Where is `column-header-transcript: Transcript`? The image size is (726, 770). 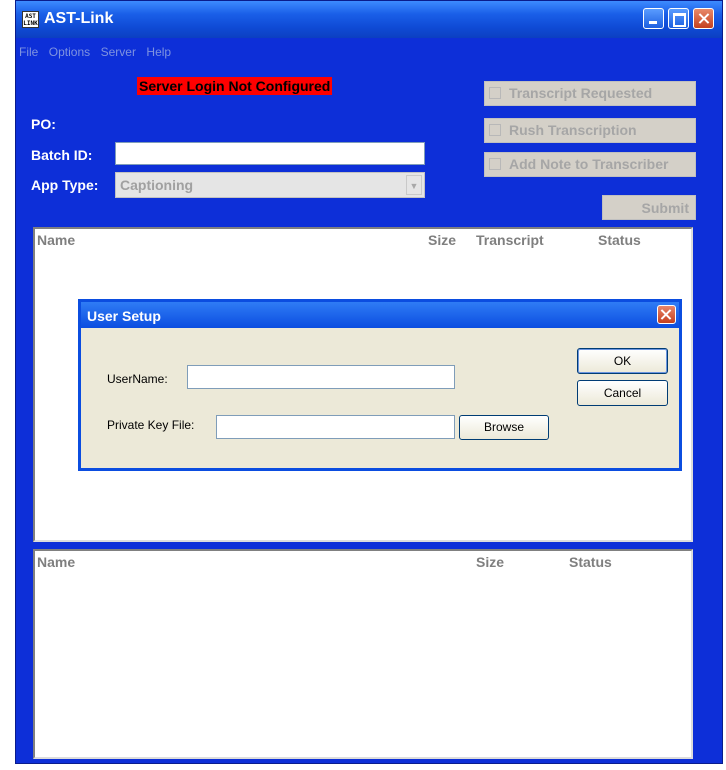
column-header-transcript: Transcript is located at coordinates (510, 240).